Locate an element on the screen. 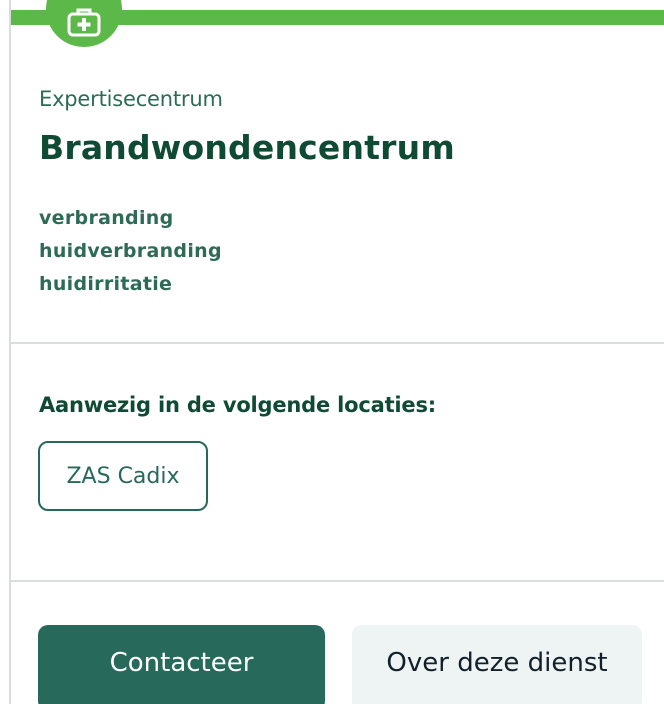 The height and width of the screenshot is (704, 664). tag-item: verbranding is located at coordinates (106, 218).